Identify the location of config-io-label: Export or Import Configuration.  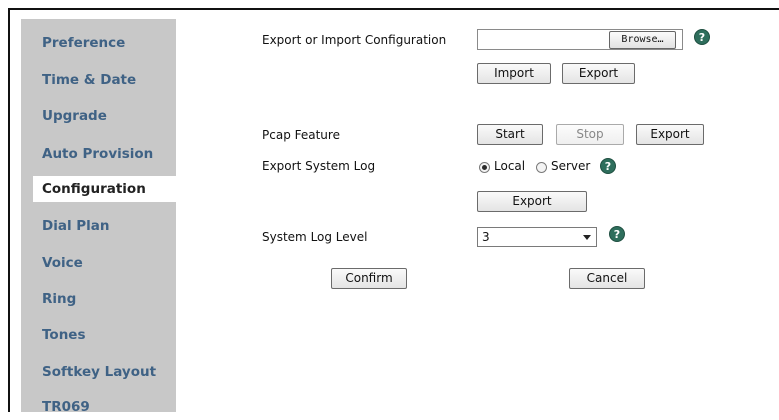
(354, 40).